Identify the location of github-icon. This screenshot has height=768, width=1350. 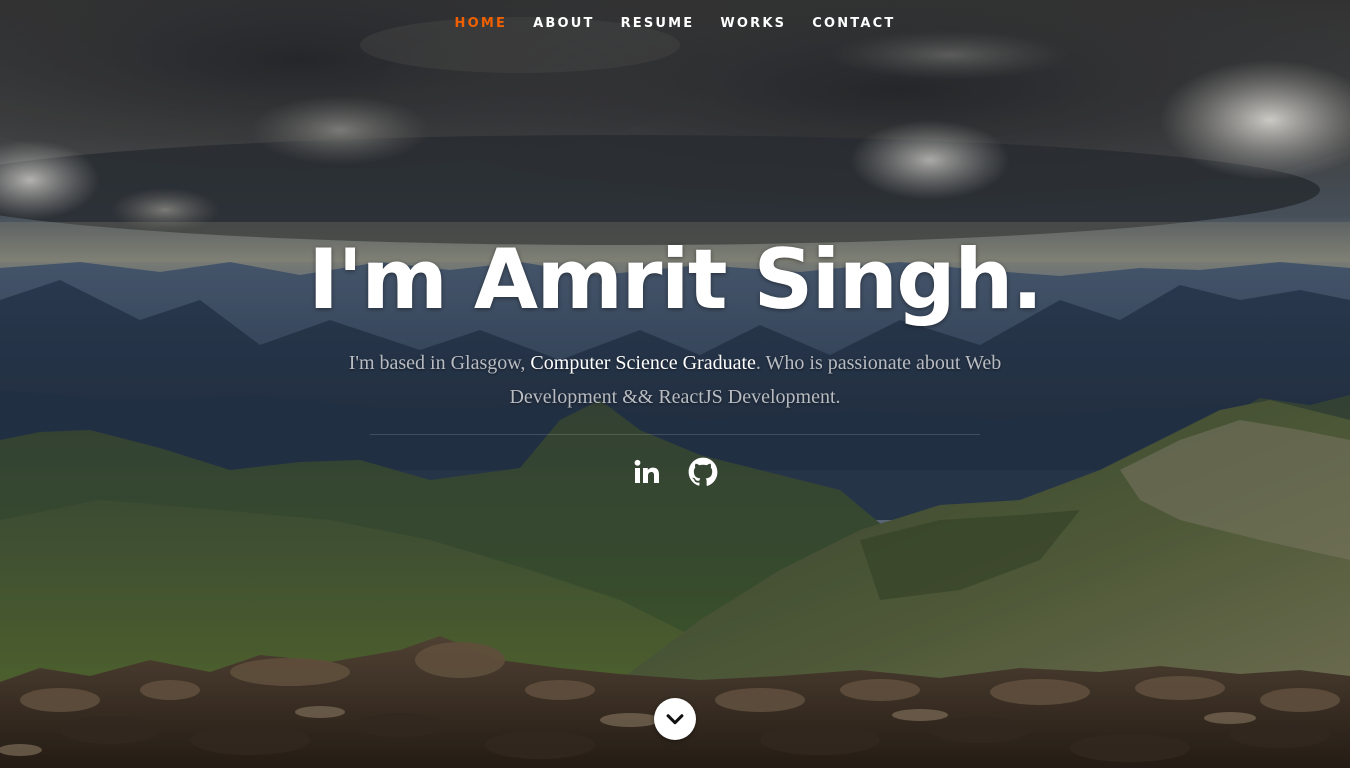
(703, 471).